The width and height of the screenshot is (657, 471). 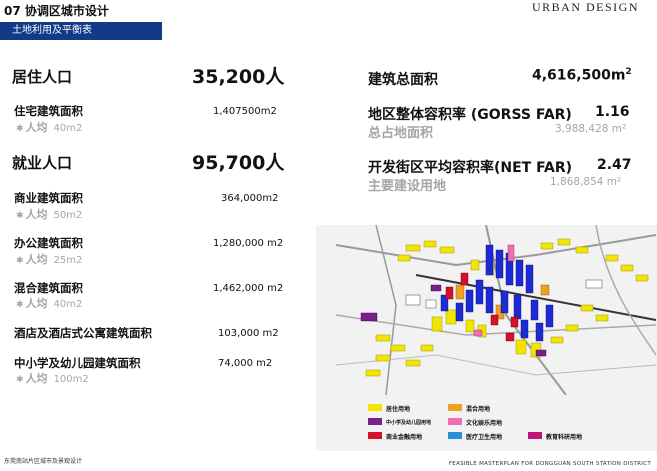 I want to click on legend-label-residential: 居住用地, so click(x=398, y=409).